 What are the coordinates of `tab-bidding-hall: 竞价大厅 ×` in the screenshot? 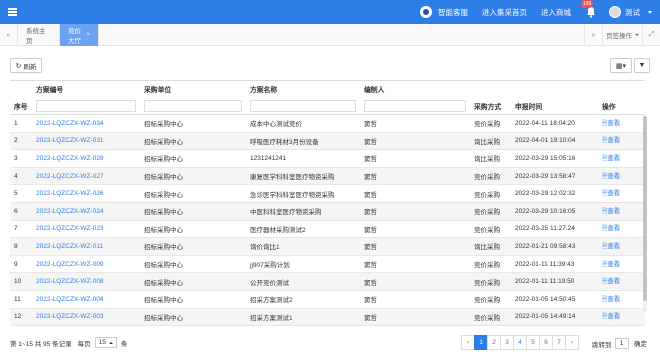 It's located at (79, 35).